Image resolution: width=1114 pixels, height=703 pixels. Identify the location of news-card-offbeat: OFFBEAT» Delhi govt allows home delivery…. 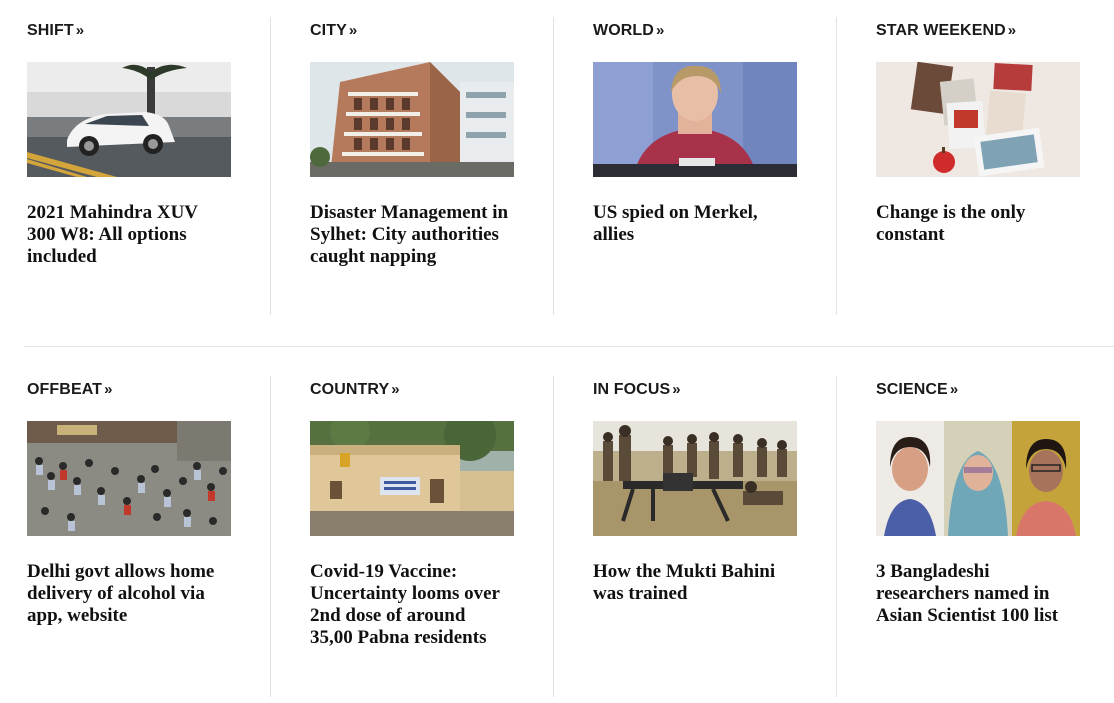
(141, 536).